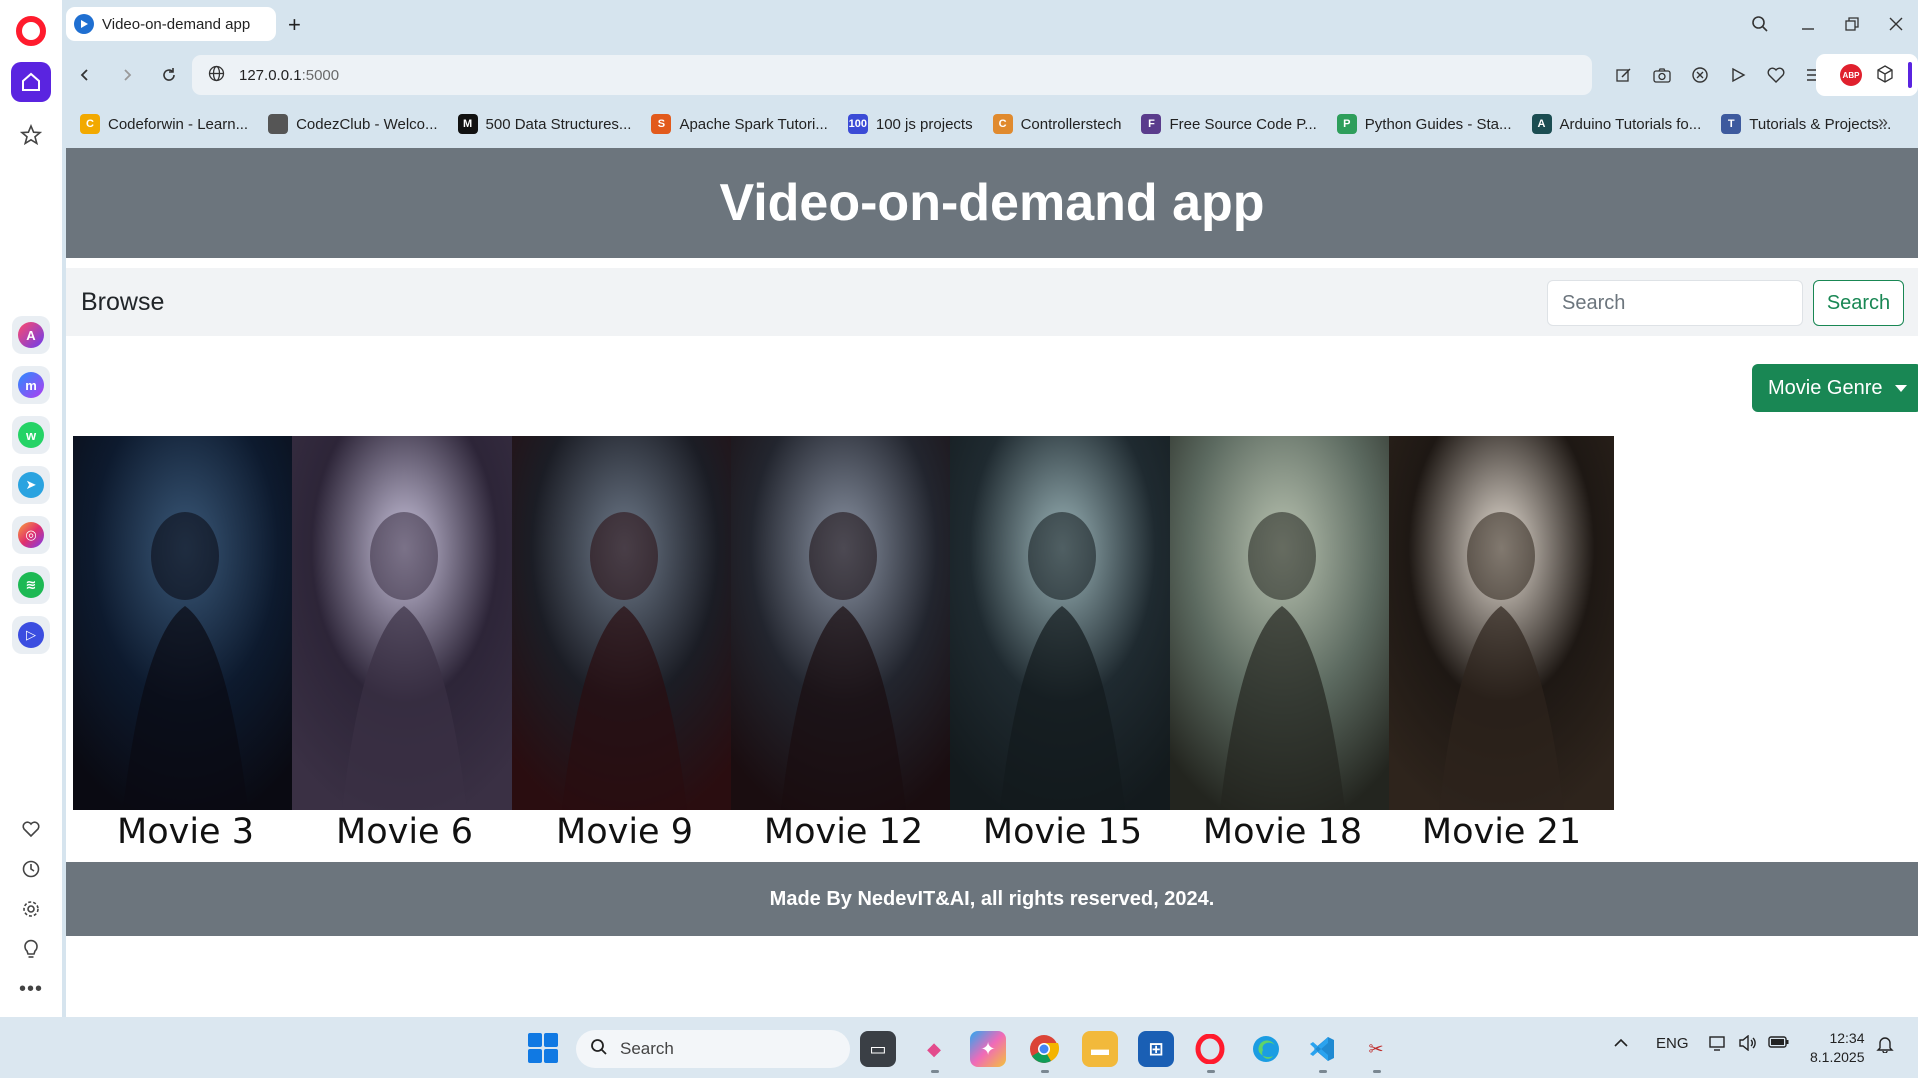 Image resolution: width=1918 pixels, height=1078 pixels. Describe the element at coordinates (31, 385) in the screenshot. I see `messenger-icon: m` at that location.